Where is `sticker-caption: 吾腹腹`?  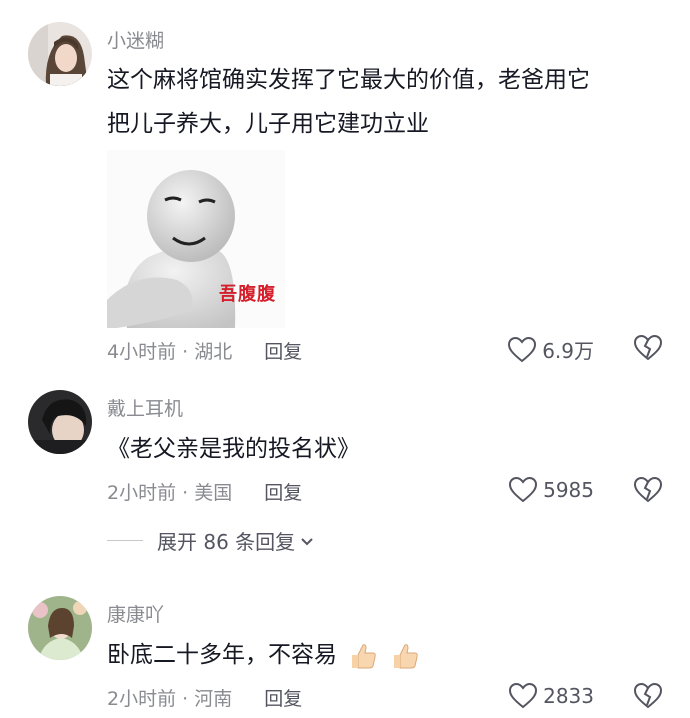 sticker-caption: 吾腹腹 is located at coordinates (247, 294).